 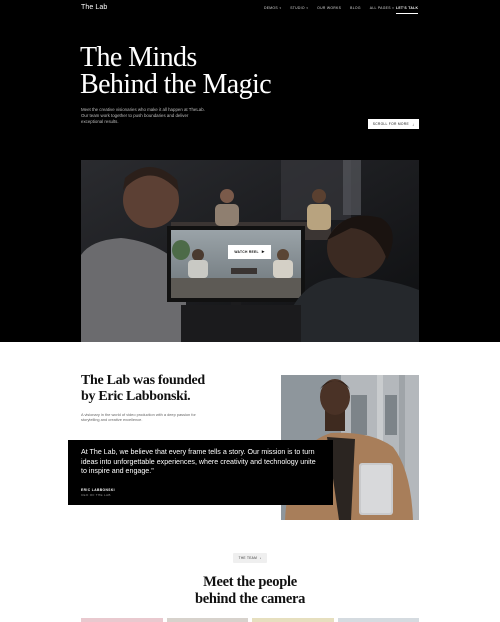 What do you see at coordinates (94, 7) in the screenshot?
I see `site-logo: The Lab` at bounding box center [94, 7].